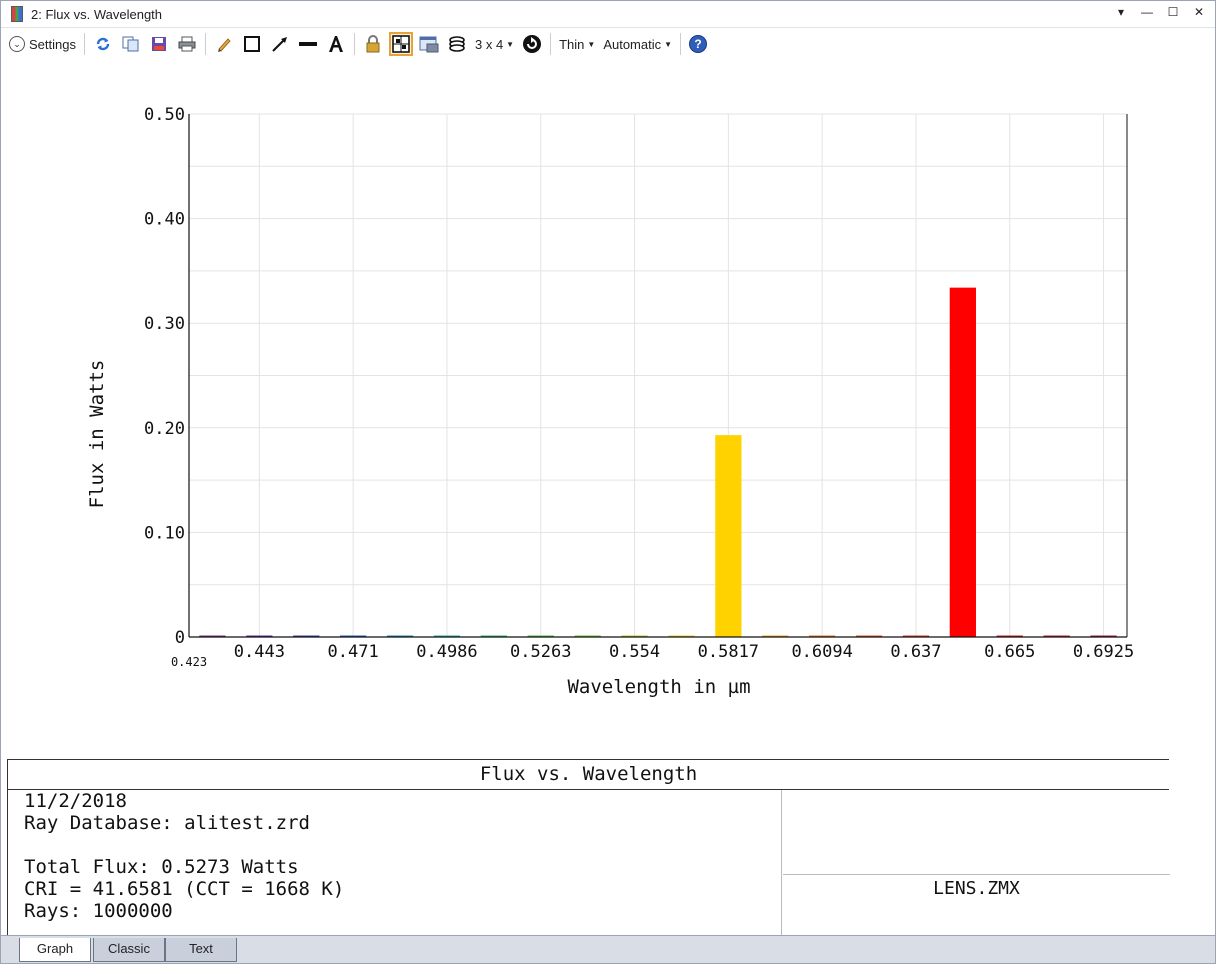  I want to click on info-date: 11/2/2018, so click(75, 801).